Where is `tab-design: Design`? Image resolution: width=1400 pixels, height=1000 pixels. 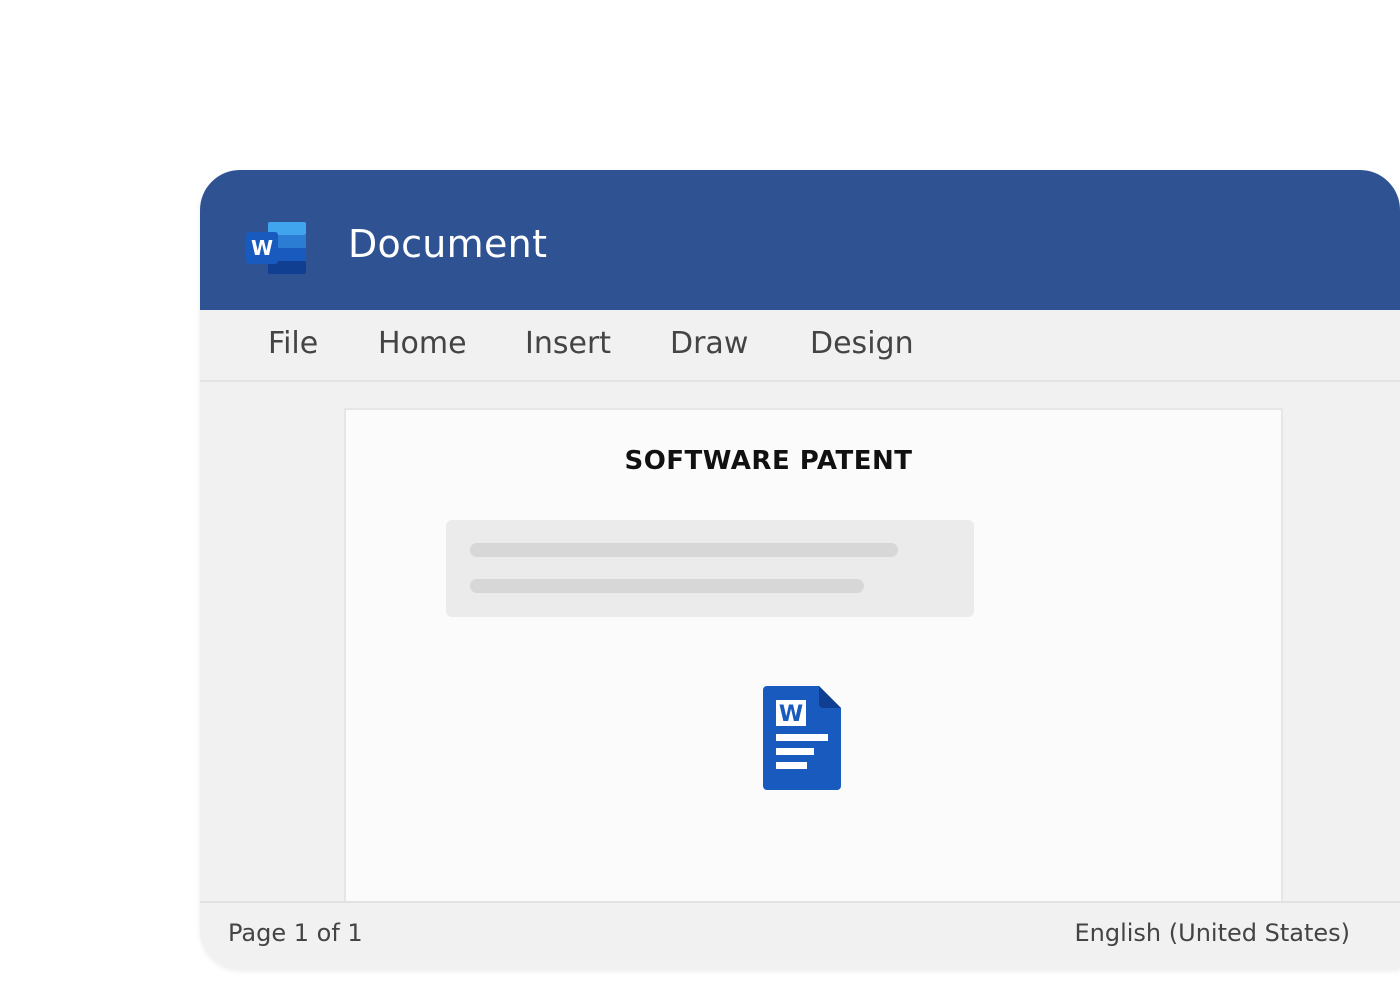 tab-design: Design is located at coordinates (862, 343).